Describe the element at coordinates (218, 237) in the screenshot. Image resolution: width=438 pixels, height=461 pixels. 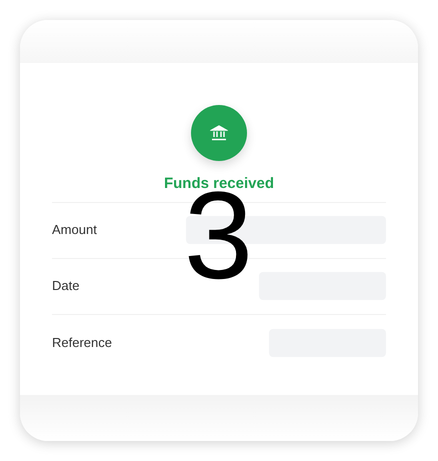
I see `step-number: 3` at that location.